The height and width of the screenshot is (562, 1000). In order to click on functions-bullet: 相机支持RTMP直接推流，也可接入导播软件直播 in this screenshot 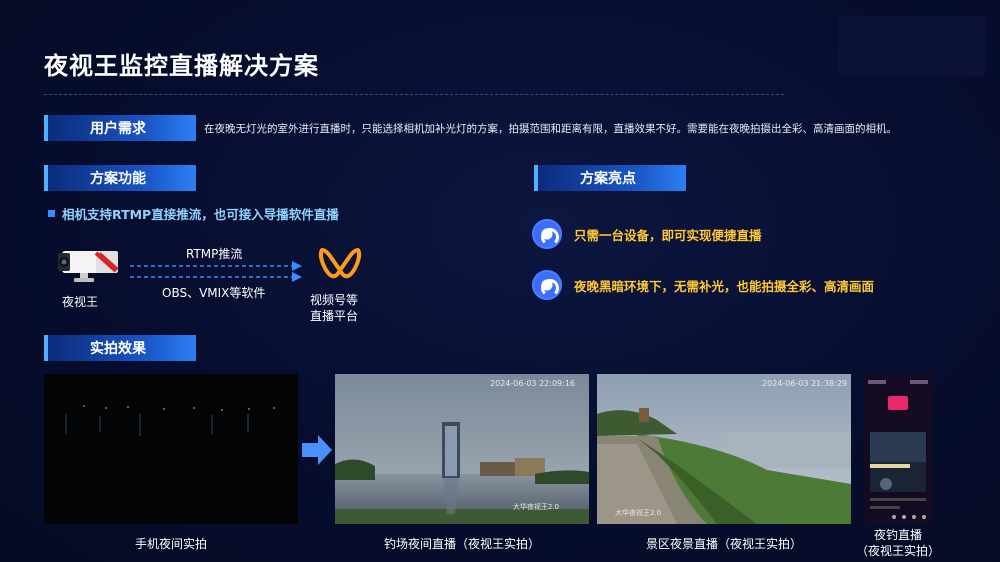, I will do `click(193, 213)`.